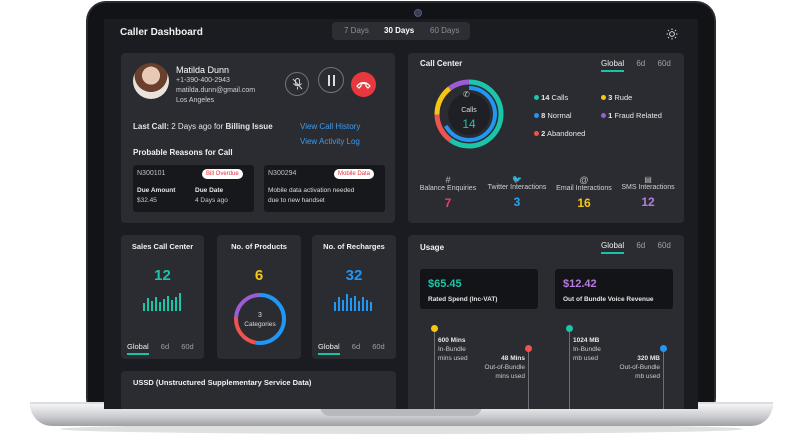 The image size is (803, 446). Describe the element at coordinates (648, 192) in the screenshot. I see `channel-sms: ▤ SMS Interactions 12` at that location.